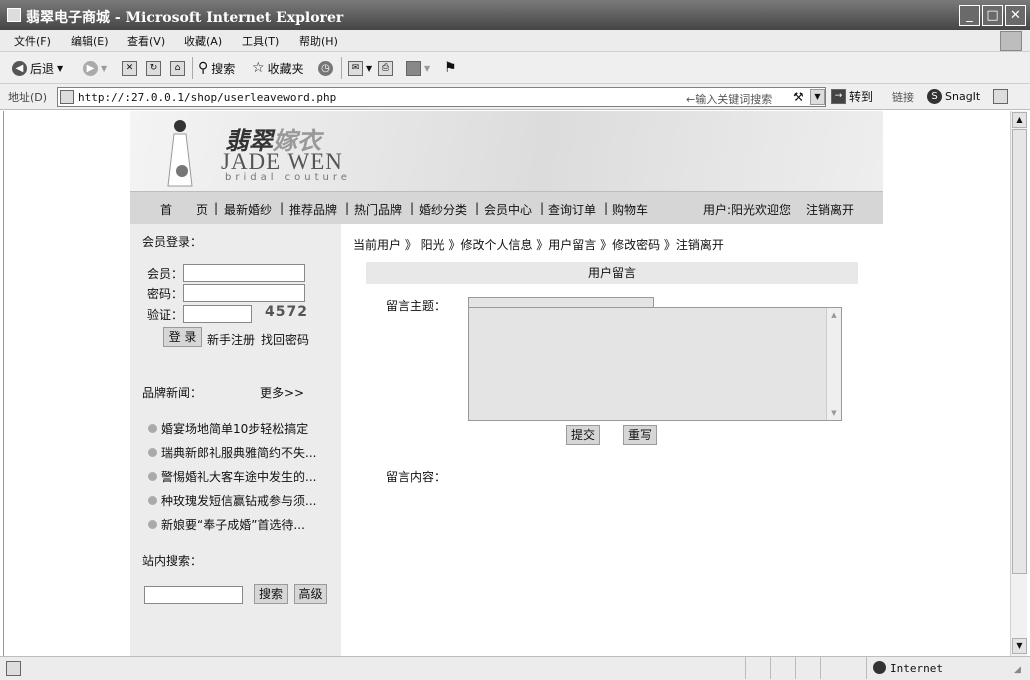 This screenshot has width=1030, height=680. What do you see at coordinates (969, 15) in the screenshot?
I see `minimize-button: _` at bounding box center [969, 15].